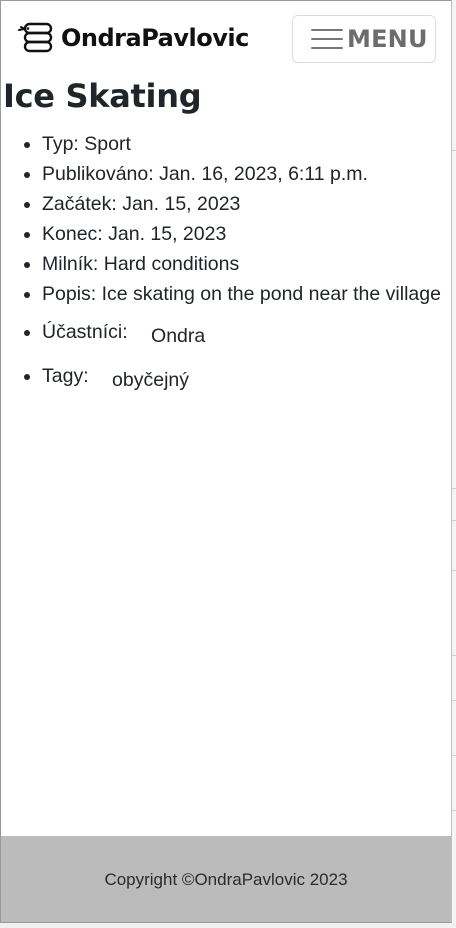 Image resolution: width=456 pixels, height=928 pixels. I want to click on tags-label: Tagy:, so click(65, 376).